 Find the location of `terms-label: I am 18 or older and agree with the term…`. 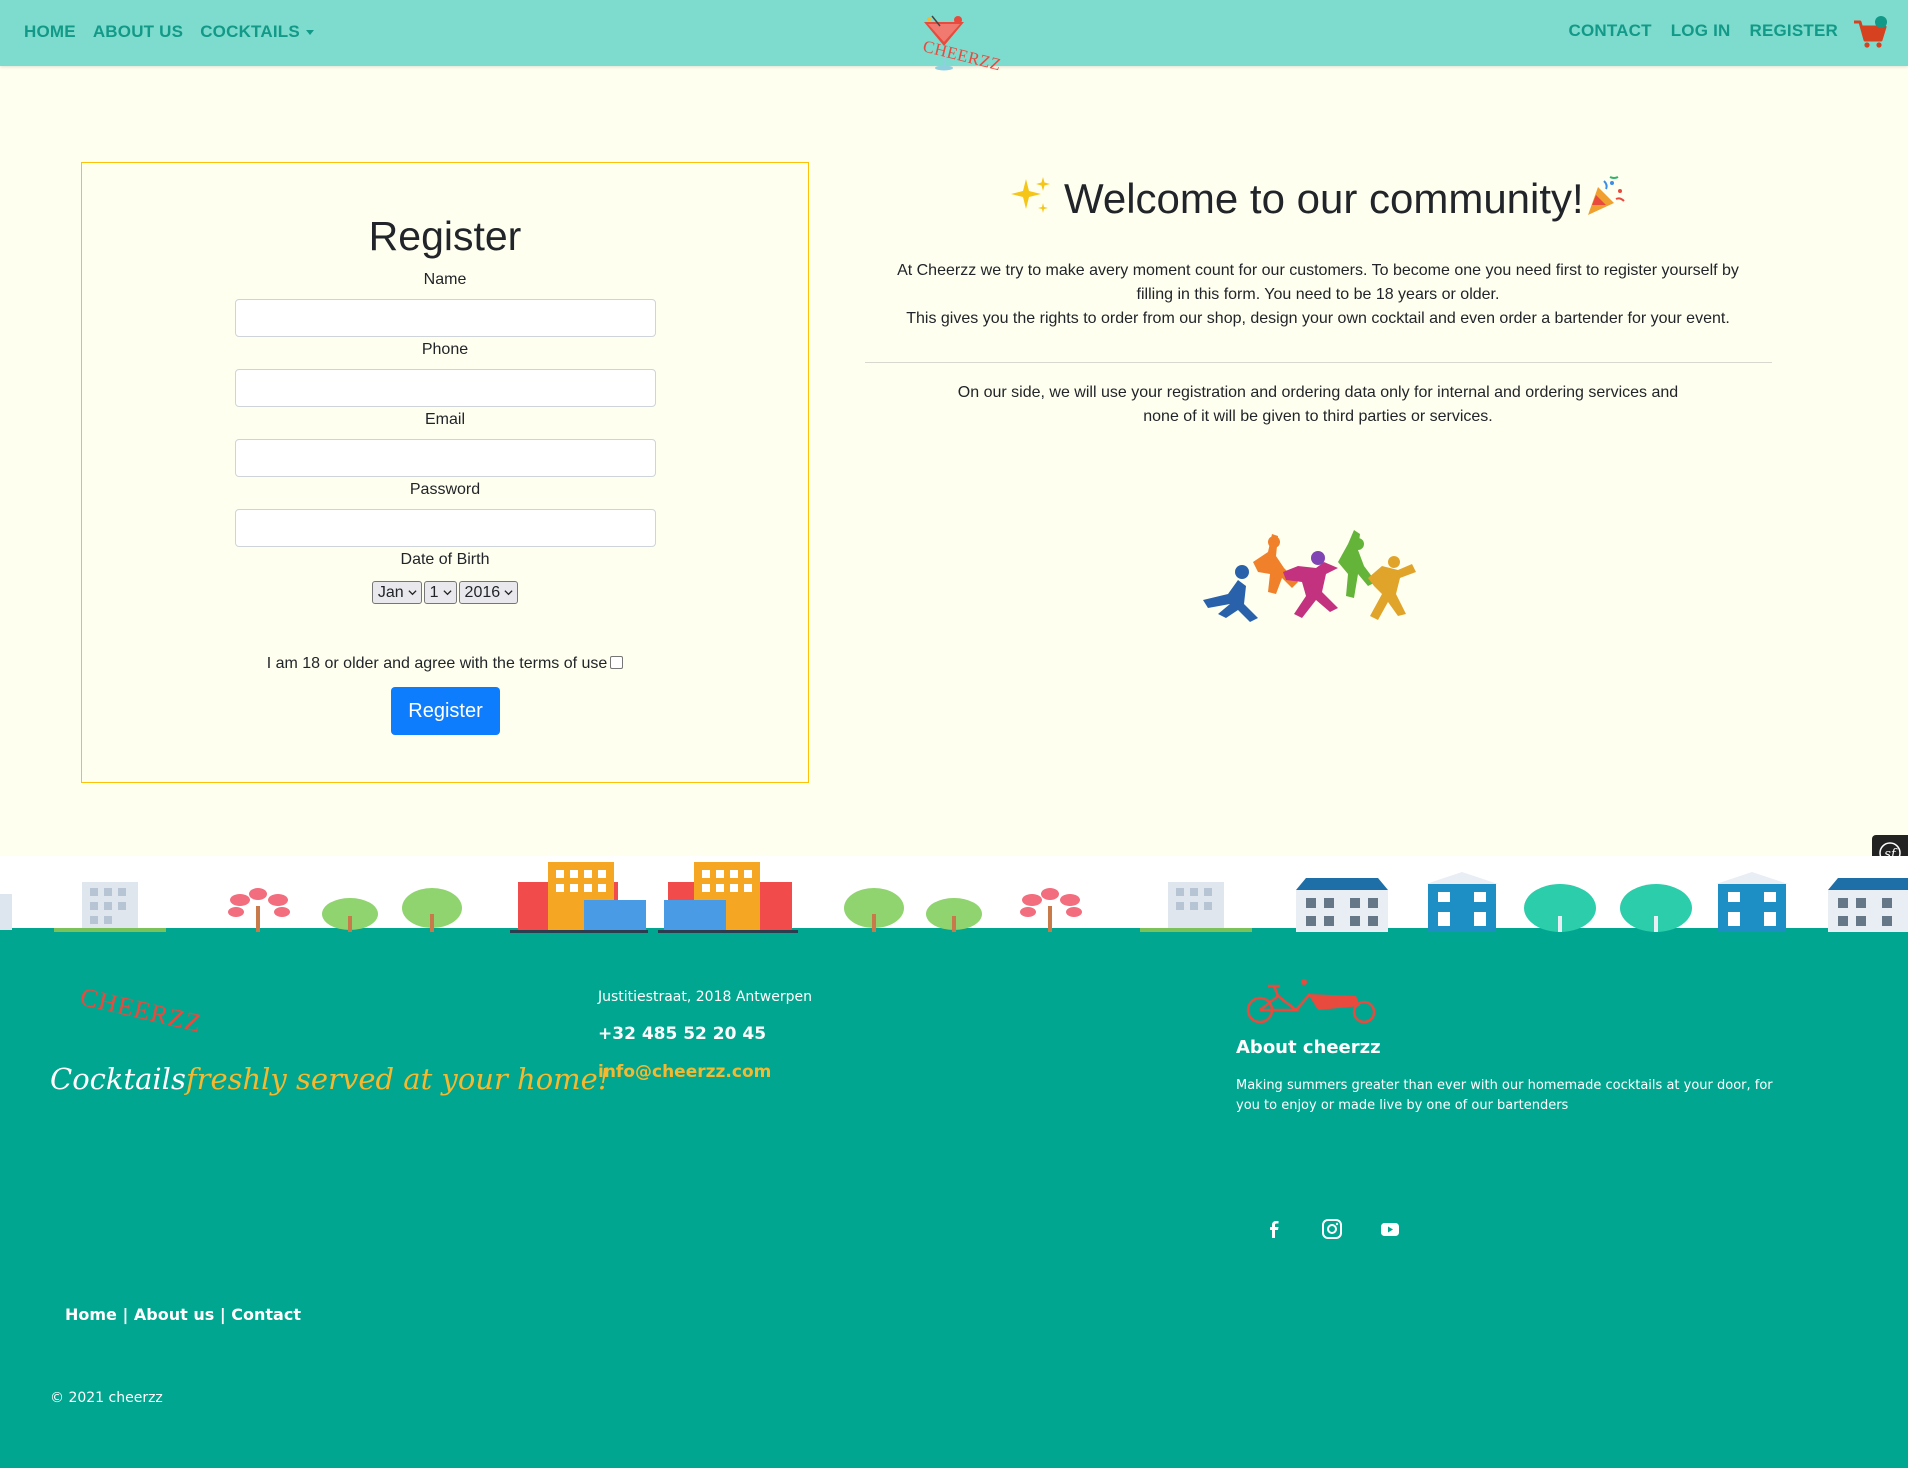

terms-label: I am 18 or older and agree with the term… is located at coordinates (437, 663).